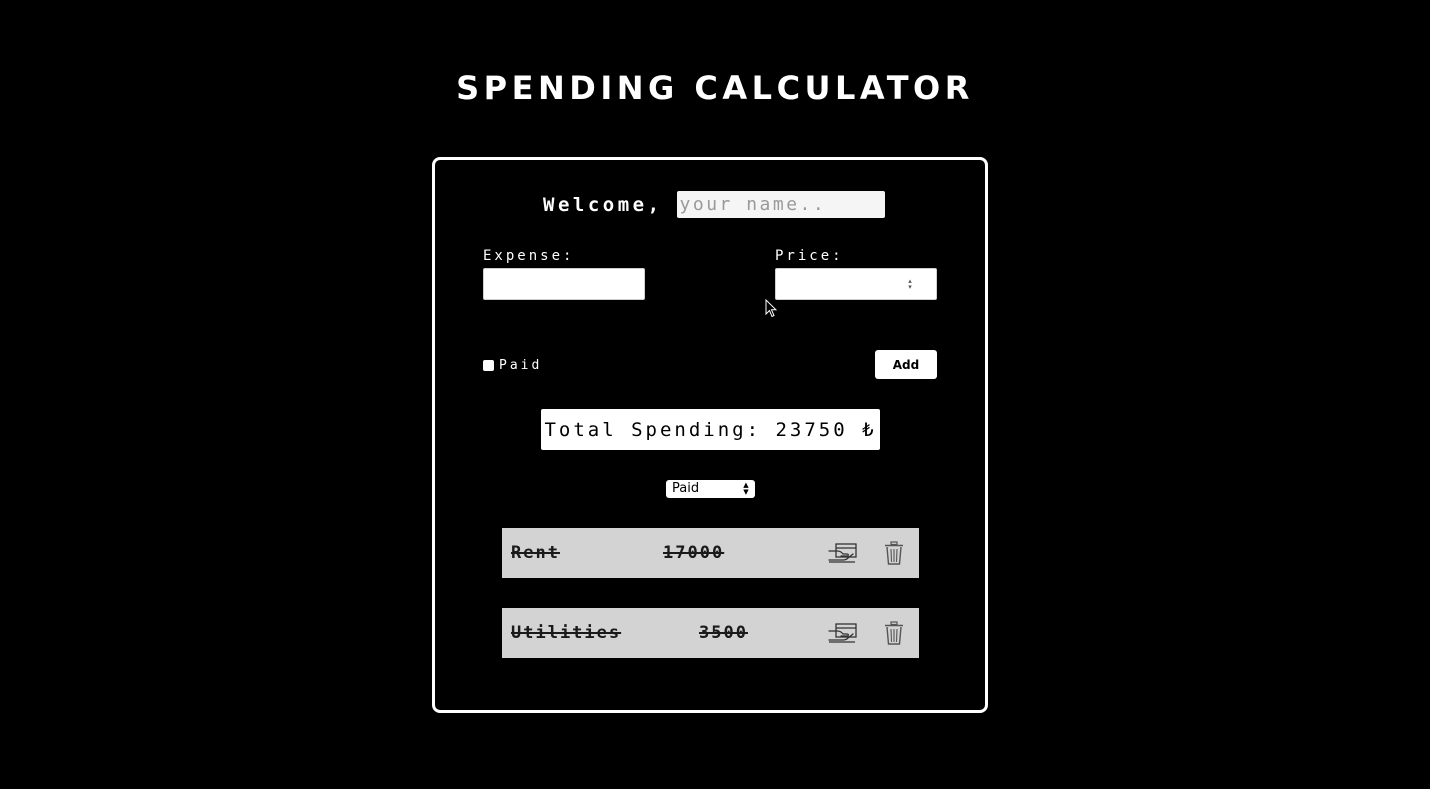  Describe the element at coordinates (771, 308) in the screenshot. I see `mouse-pointer-icon` at that location.